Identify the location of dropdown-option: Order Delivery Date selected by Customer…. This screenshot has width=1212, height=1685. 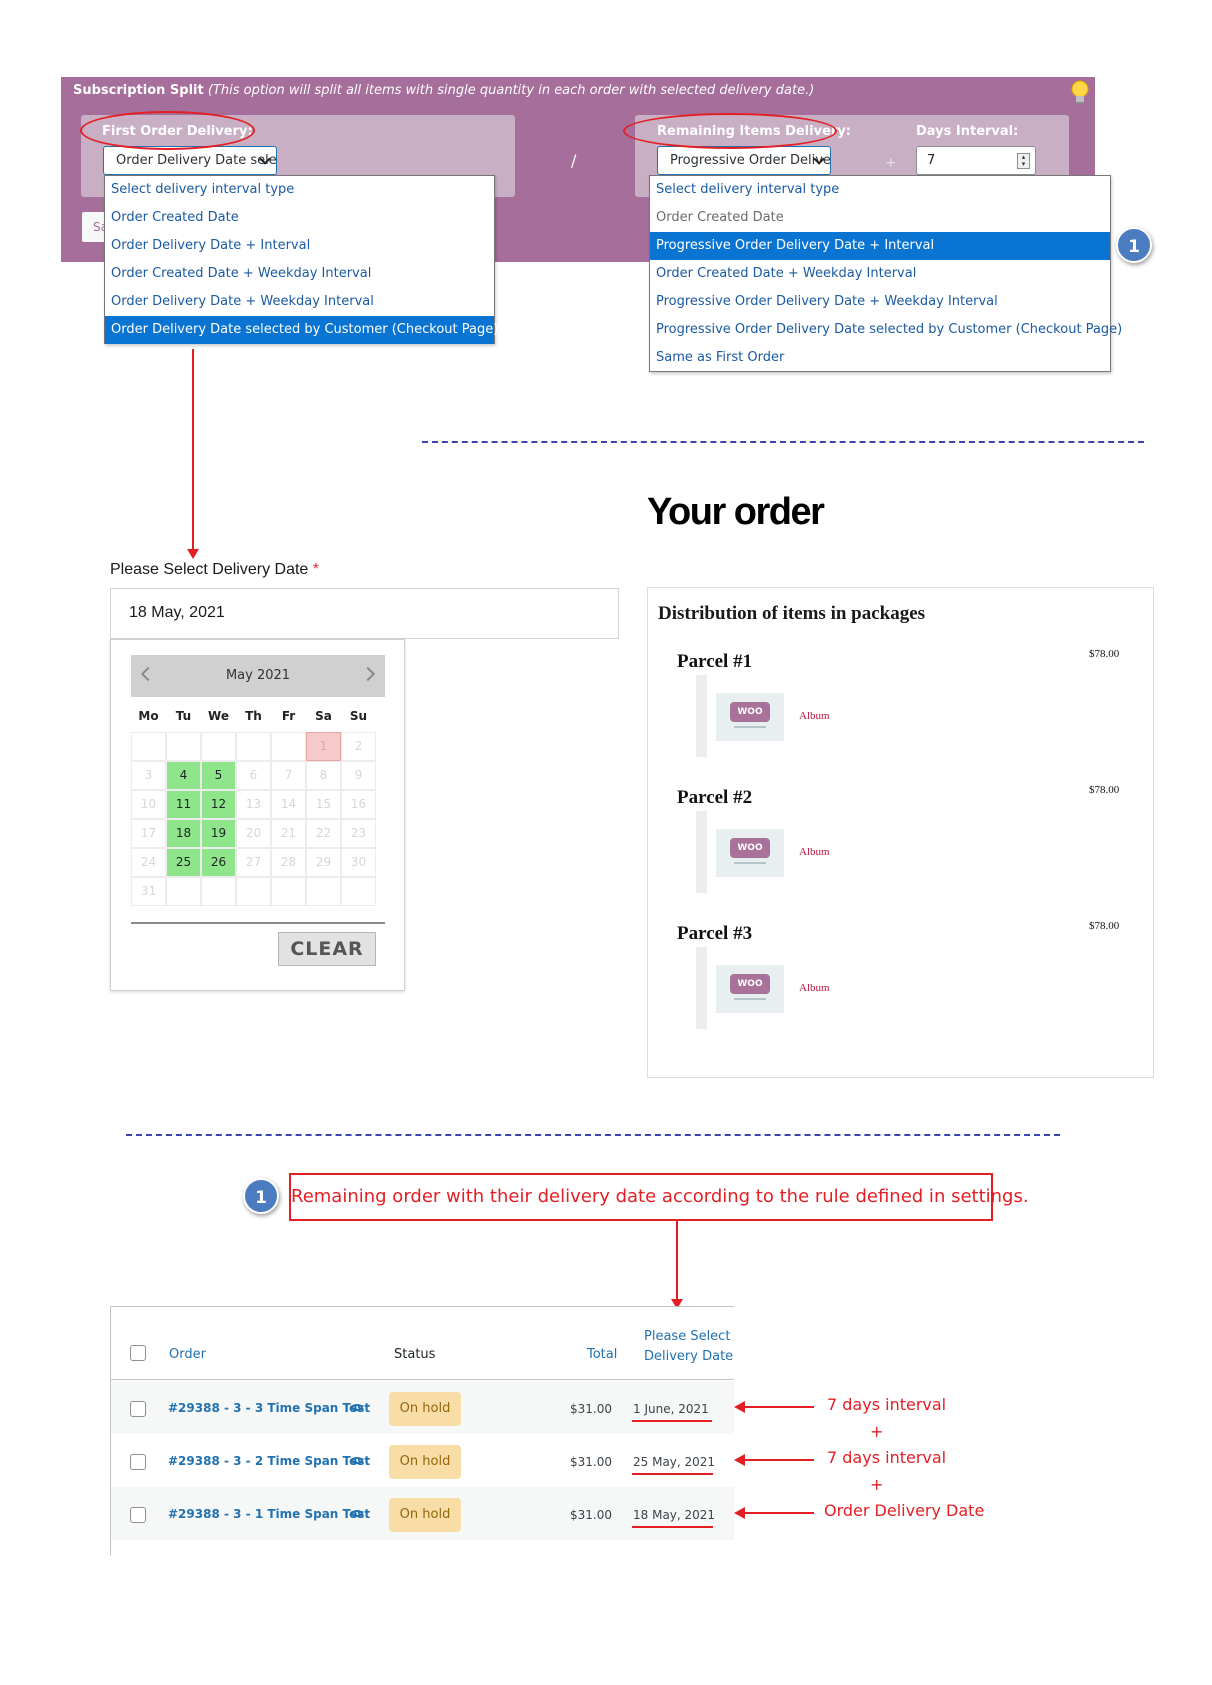
(301, 330).